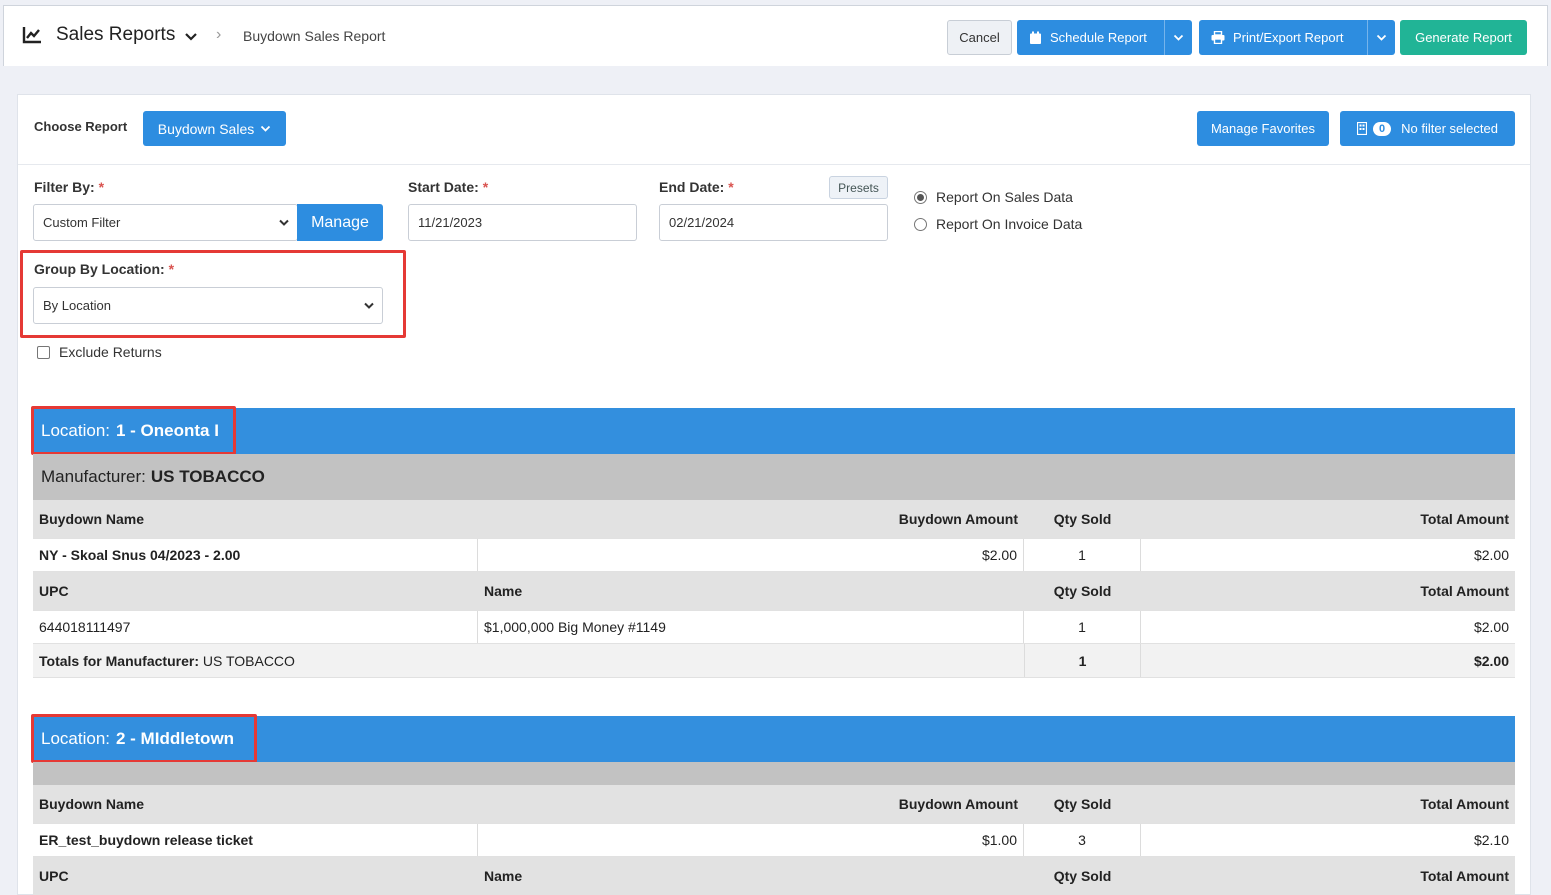  Describe the element at coordinates (443, 187) in the screenshot. I see `start-date-label-text: Start Date:` at that location.